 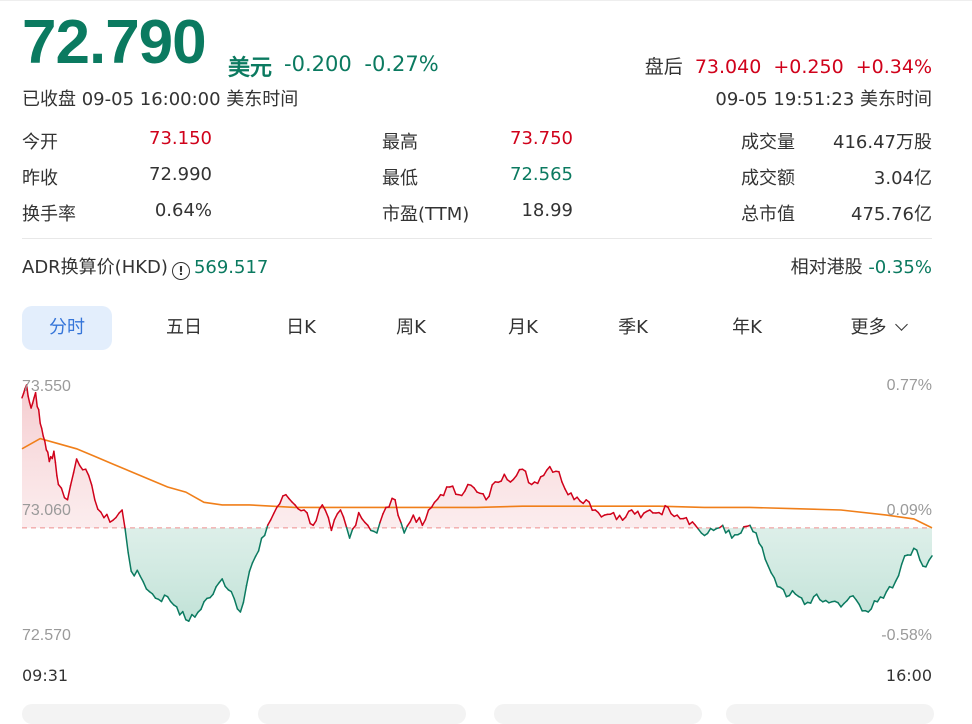 I want to click on tab-more: 更多, so click(x=878, y=328).